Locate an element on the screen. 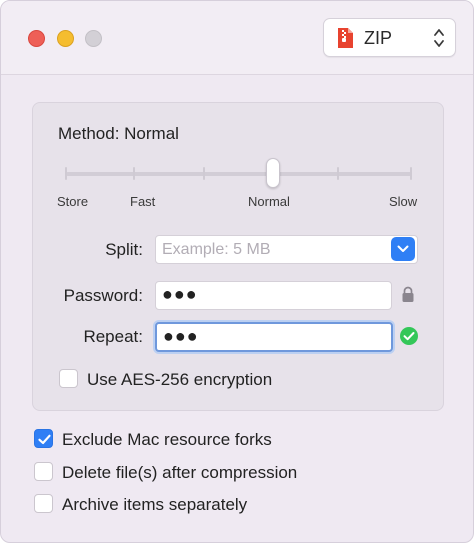 The width and height of the screenshot is (474, 543). format-select: ZIP is located at coordinates (389, 37).